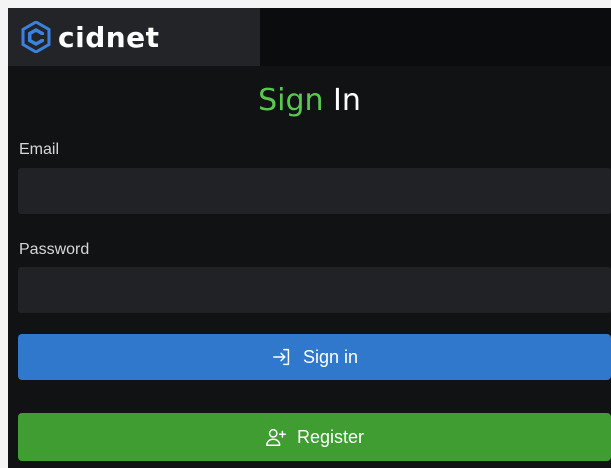  What do you see at coordinates (54, 249) in the screenshot?
I see `password-label: Password` at bounding box center [54, 249].